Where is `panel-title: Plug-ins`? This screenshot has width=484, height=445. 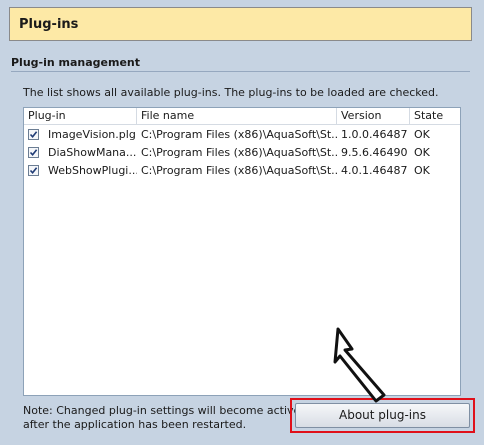 panel-title: Plug-ins is located at coordinates (49, 24).